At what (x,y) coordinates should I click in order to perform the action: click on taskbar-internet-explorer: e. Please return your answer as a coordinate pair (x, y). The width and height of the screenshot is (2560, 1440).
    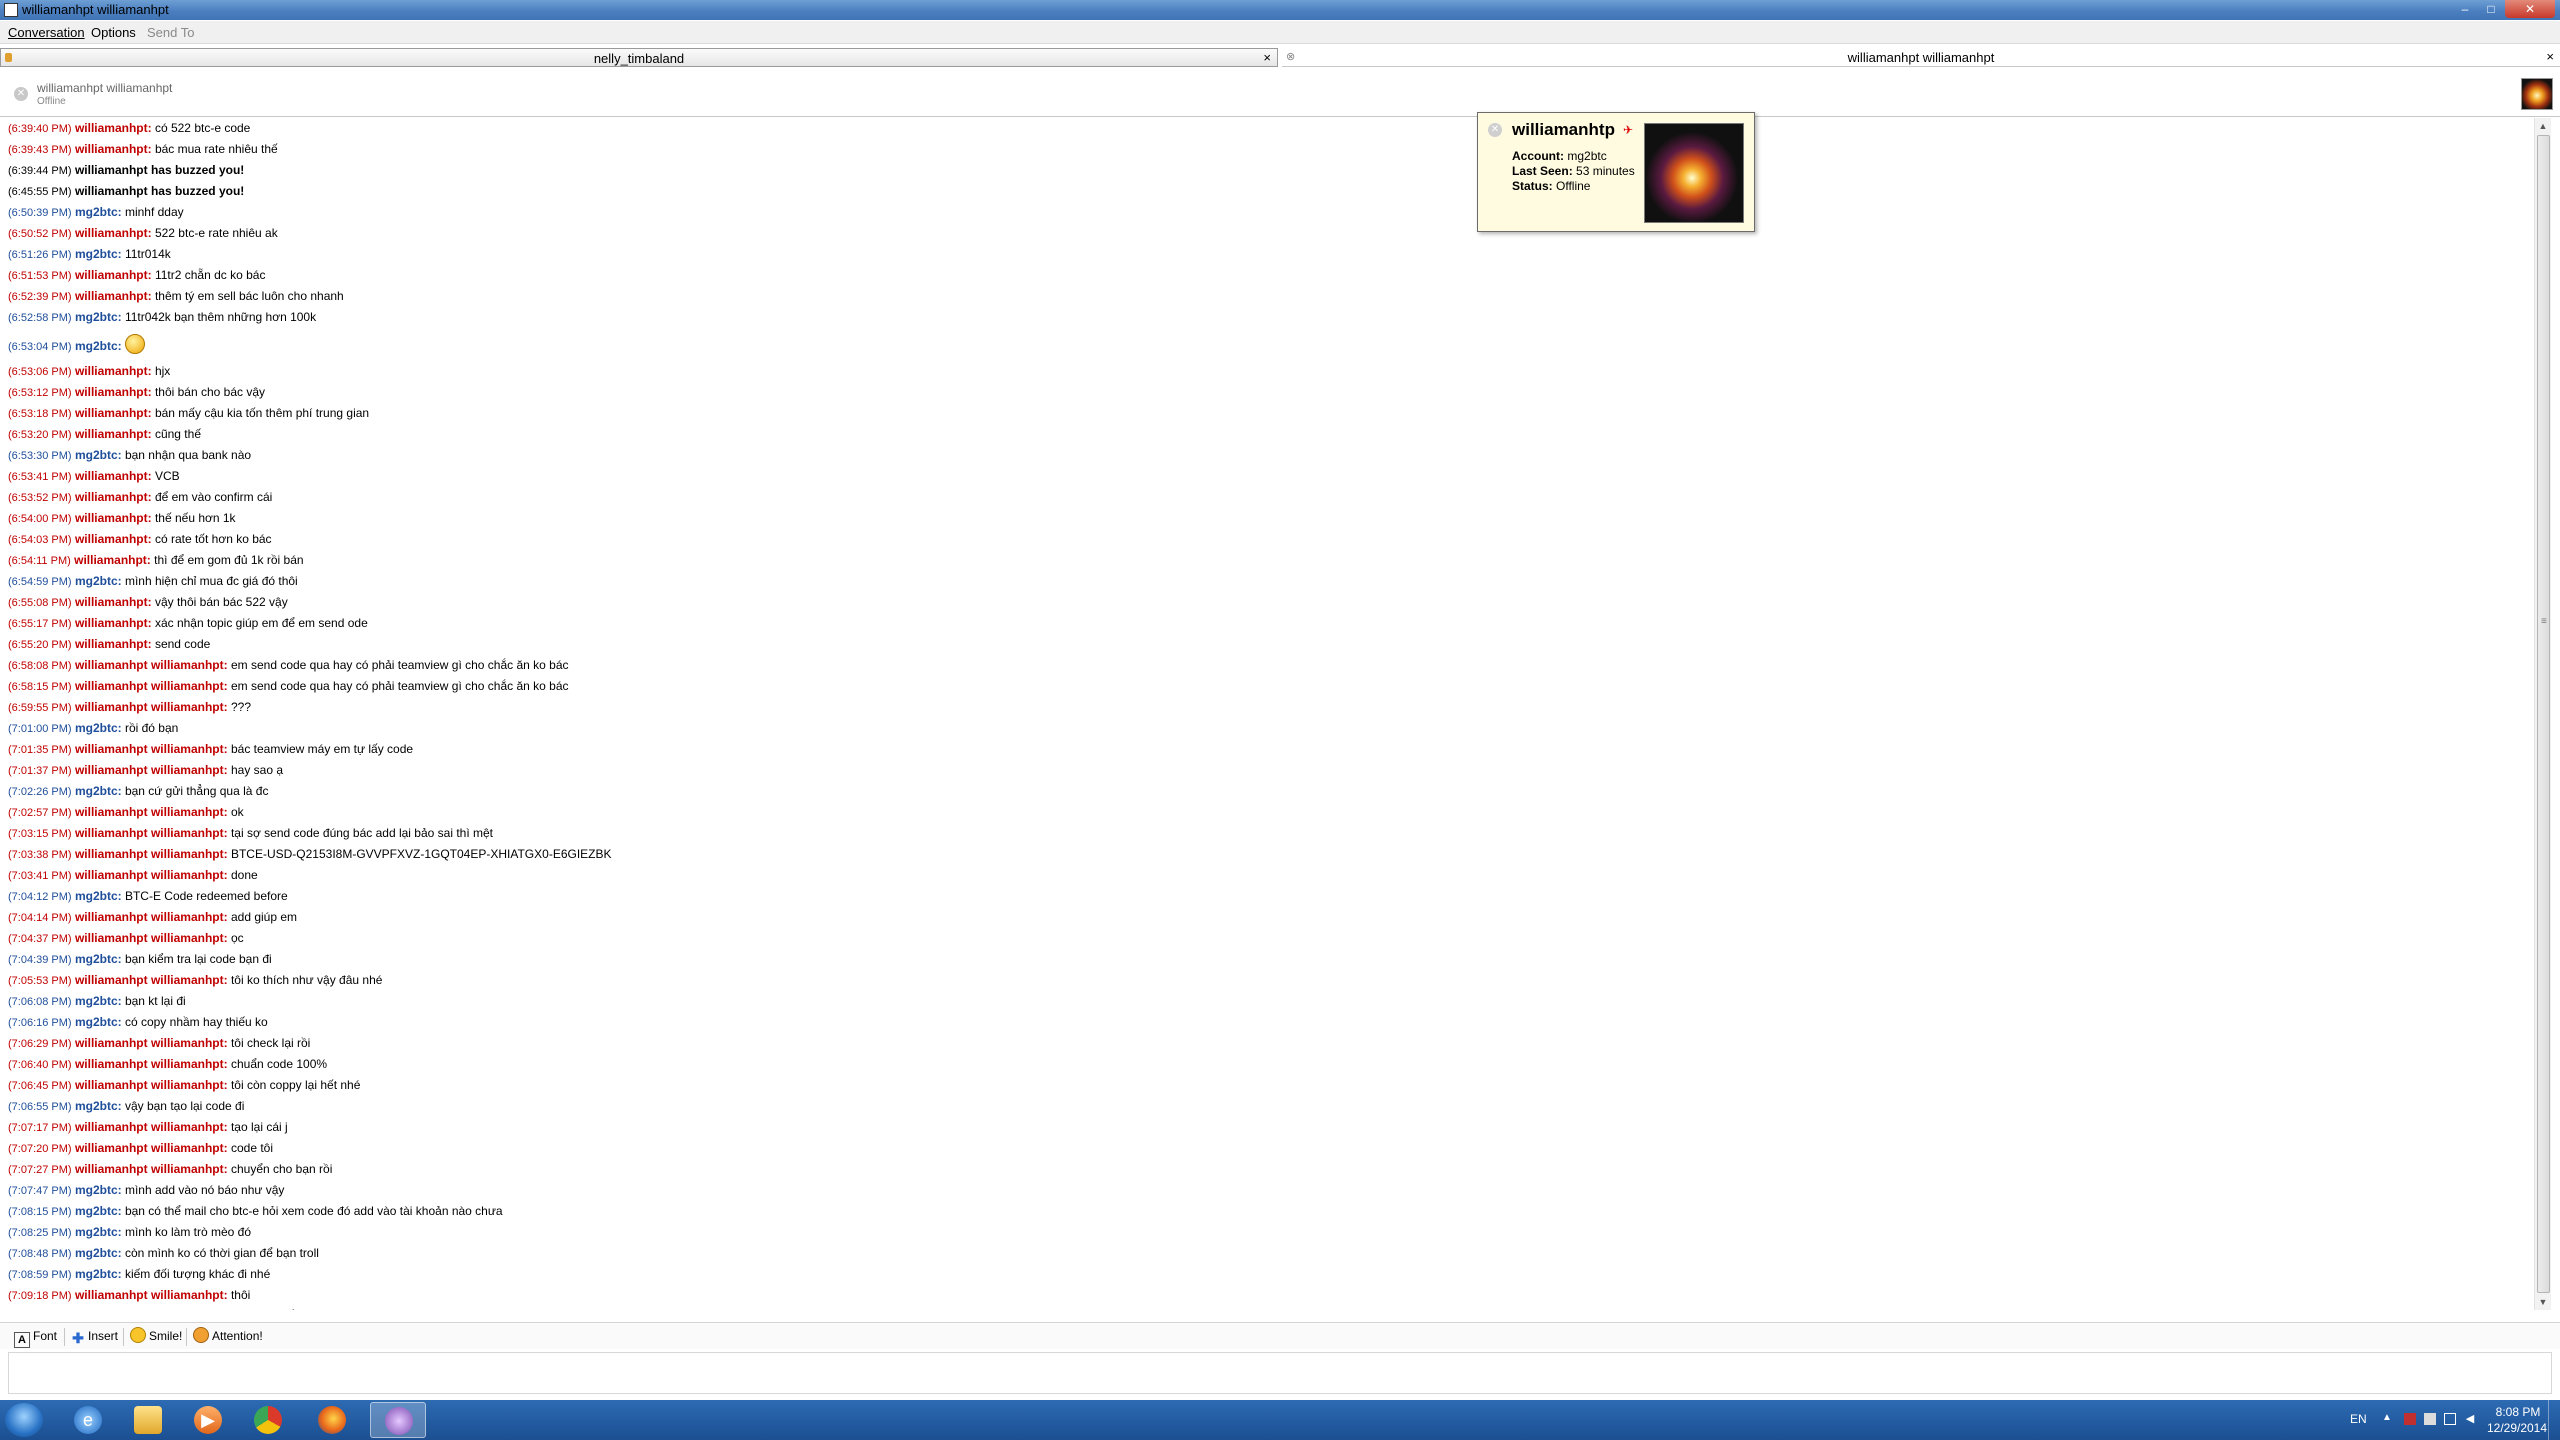
    Looking at the image, I should click on (87, 1420).